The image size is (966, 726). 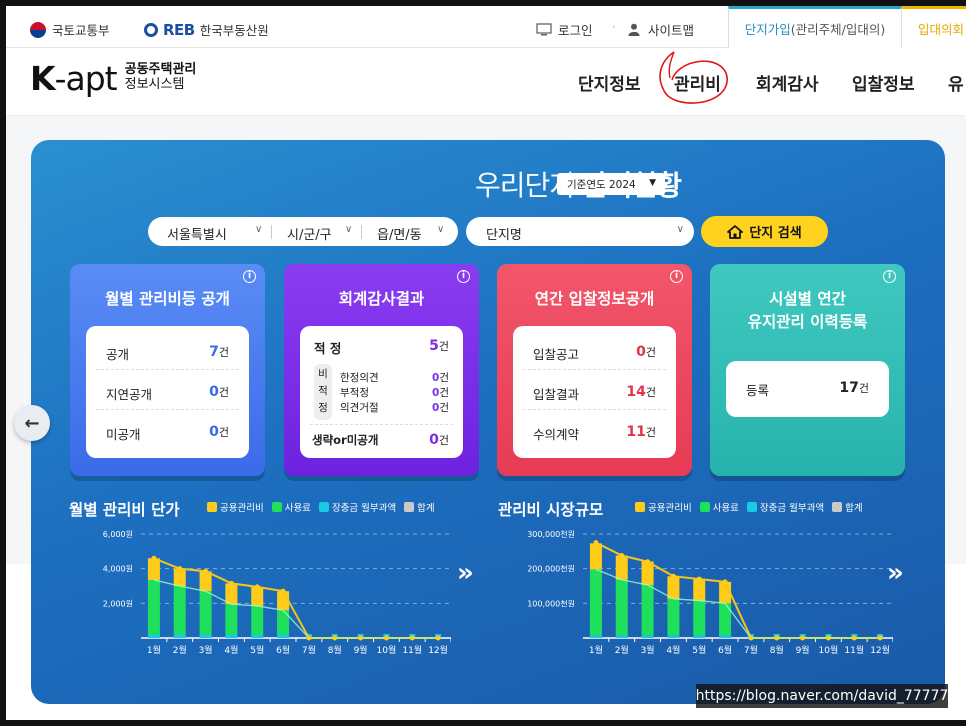 What do you see at coordinates (70, 29) in the screenshot?
I see `gov-logo-link: 국토교통부` at bounding box center [70, 29].